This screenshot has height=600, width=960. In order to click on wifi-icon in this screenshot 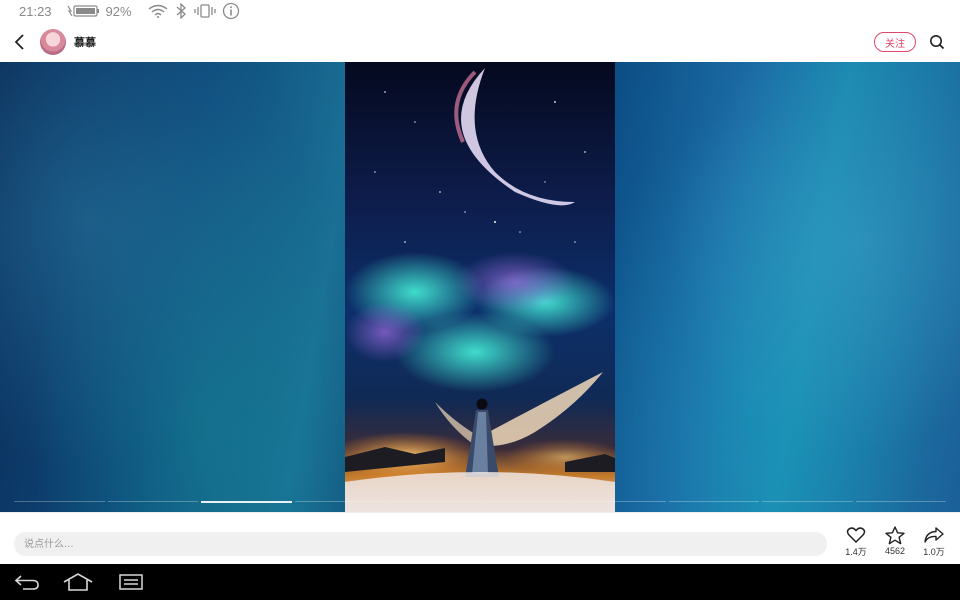, I will do `click(158, 11)`.